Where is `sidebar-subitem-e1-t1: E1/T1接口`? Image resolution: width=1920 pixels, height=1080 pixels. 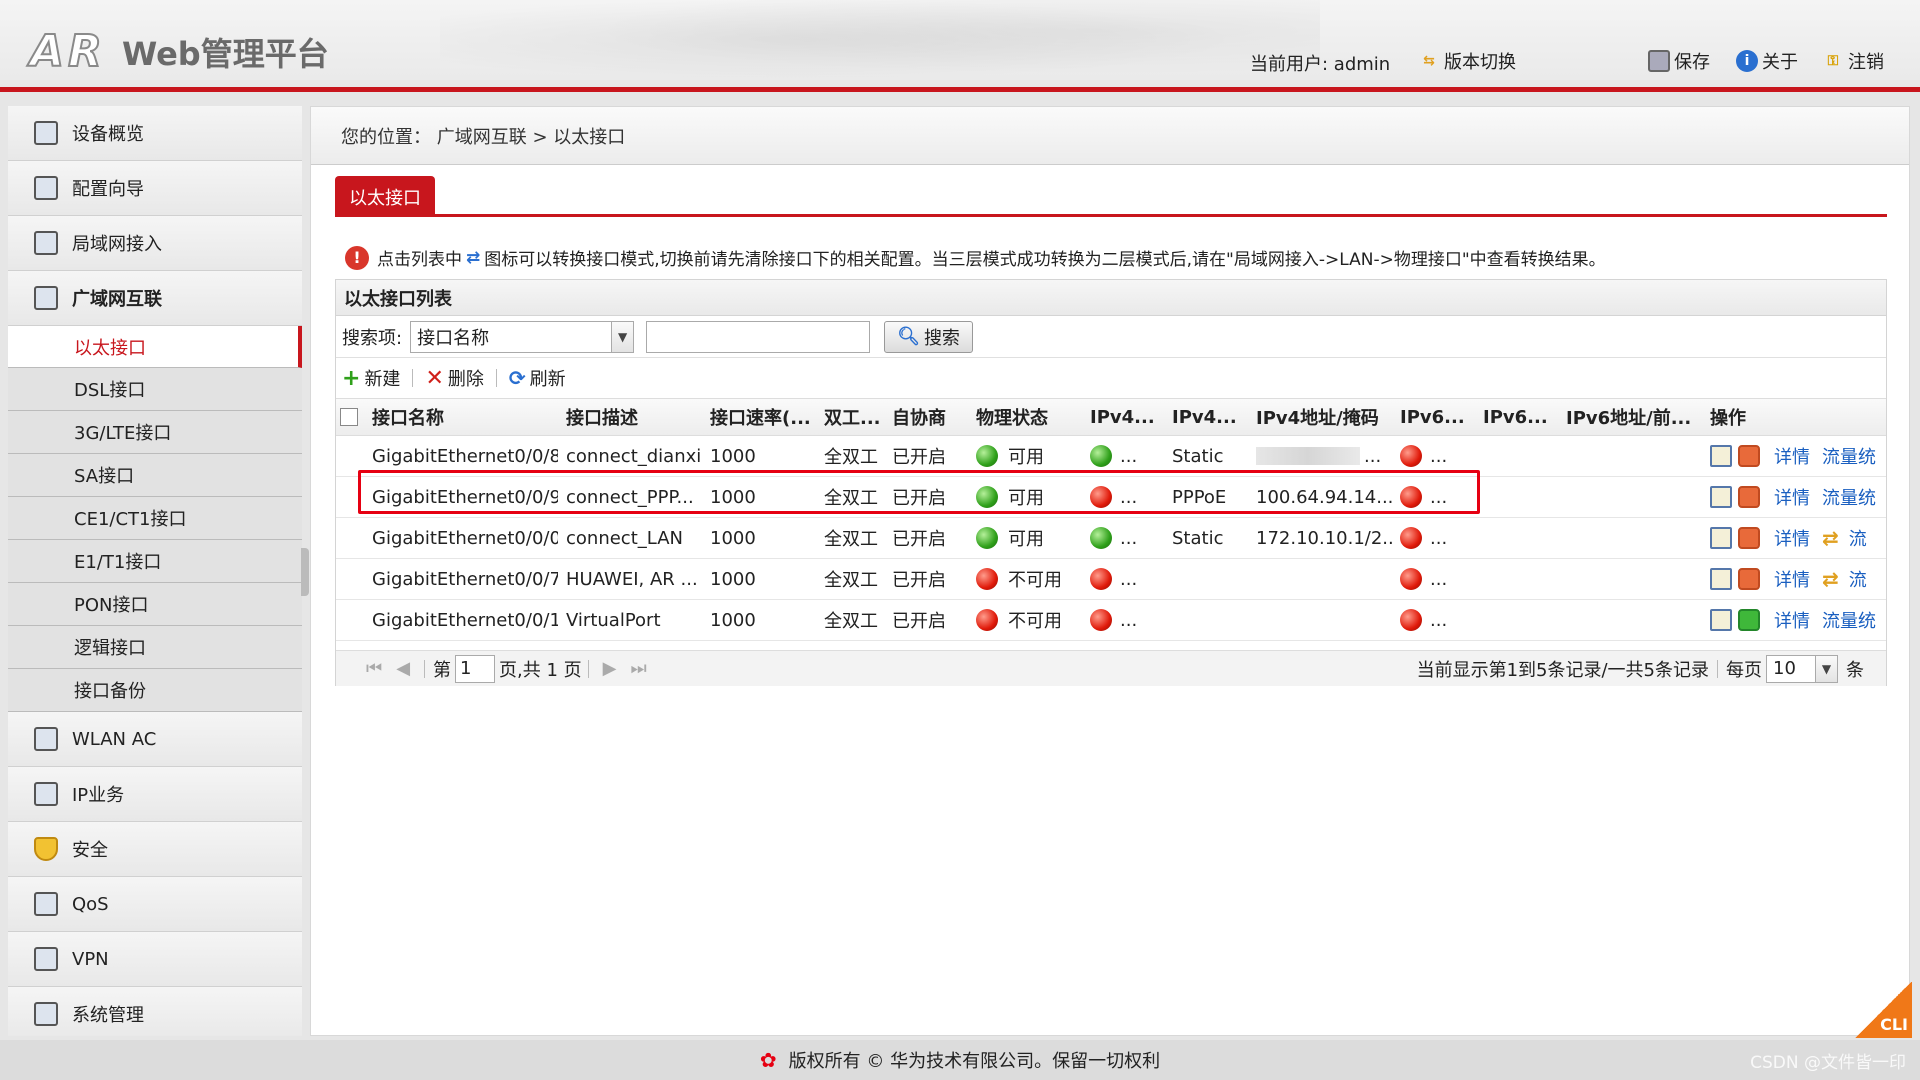 sidebar-subitem-e1-t1: E1/T1接口 is located at coordinates (155, 561).